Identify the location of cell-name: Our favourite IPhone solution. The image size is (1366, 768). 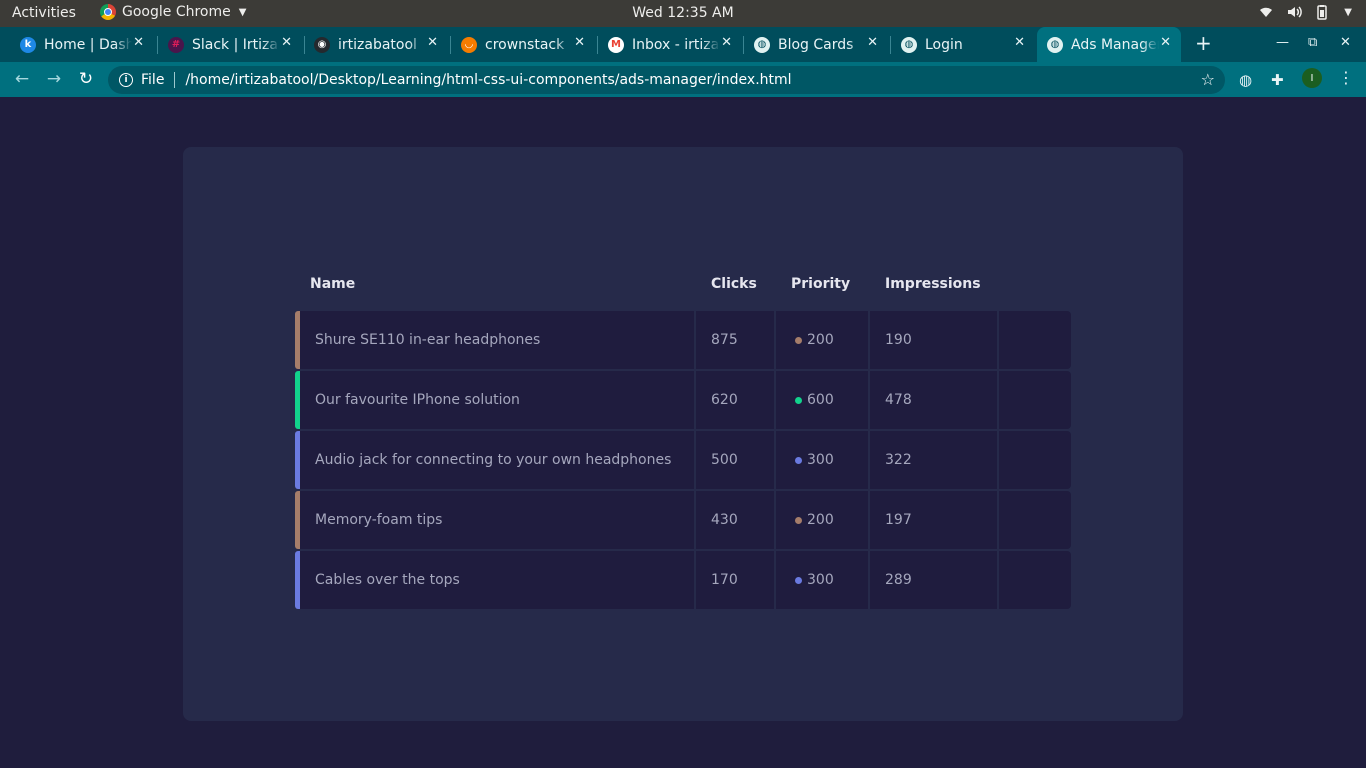
(497, 400).